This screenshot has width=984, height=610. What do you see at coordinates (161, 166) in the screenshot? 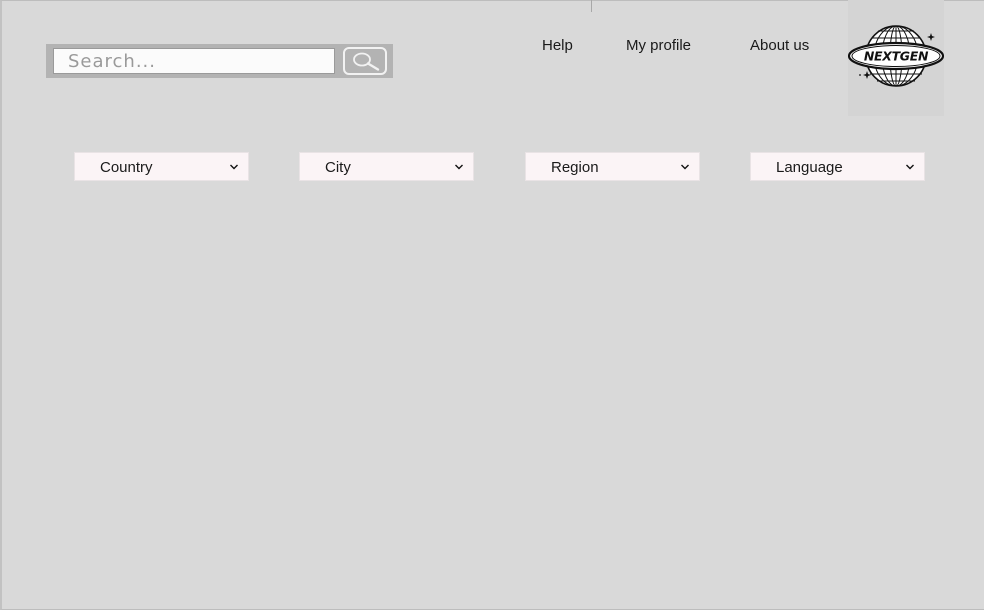
I see `country-dropdown: Country` at bounding box center [161, 166].